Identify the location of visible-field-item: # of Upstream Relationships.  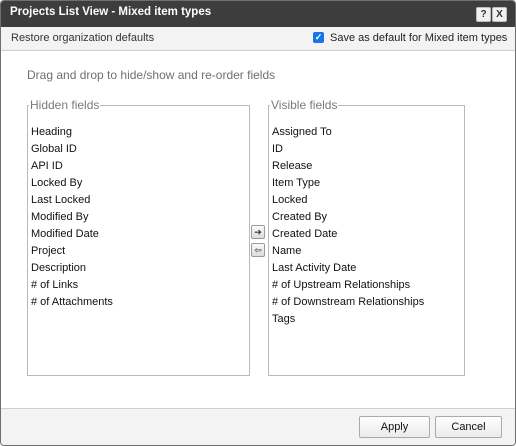
(368, 285).